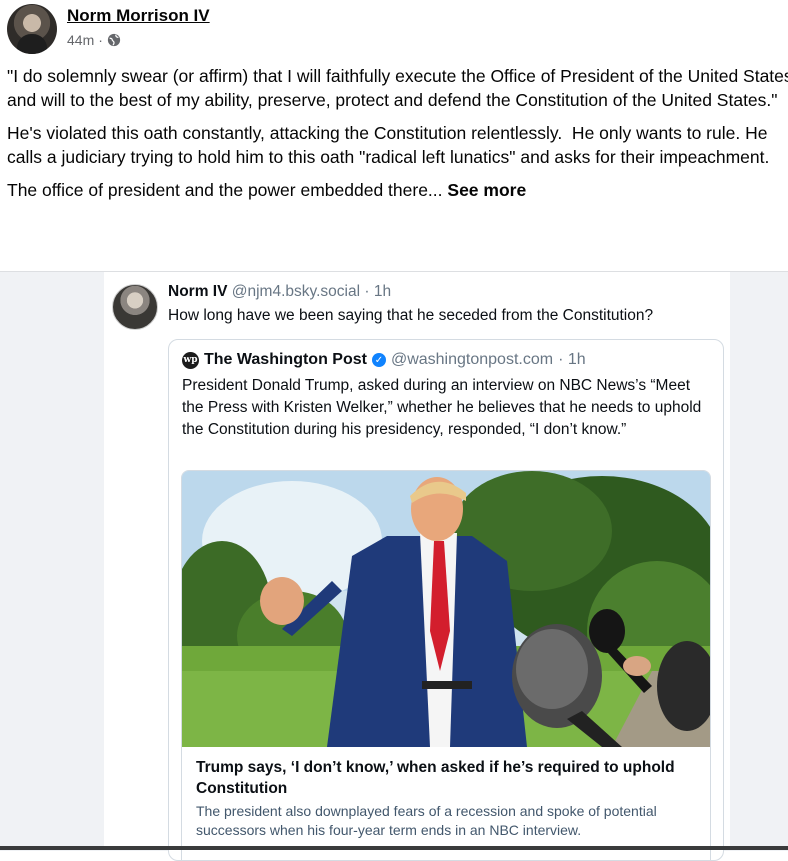 The image size is (788, 861). Describe the element at coordinates (392, 29) in the screenshot. I see `post-header: Norm Morrison IV 44m ·` at that location.